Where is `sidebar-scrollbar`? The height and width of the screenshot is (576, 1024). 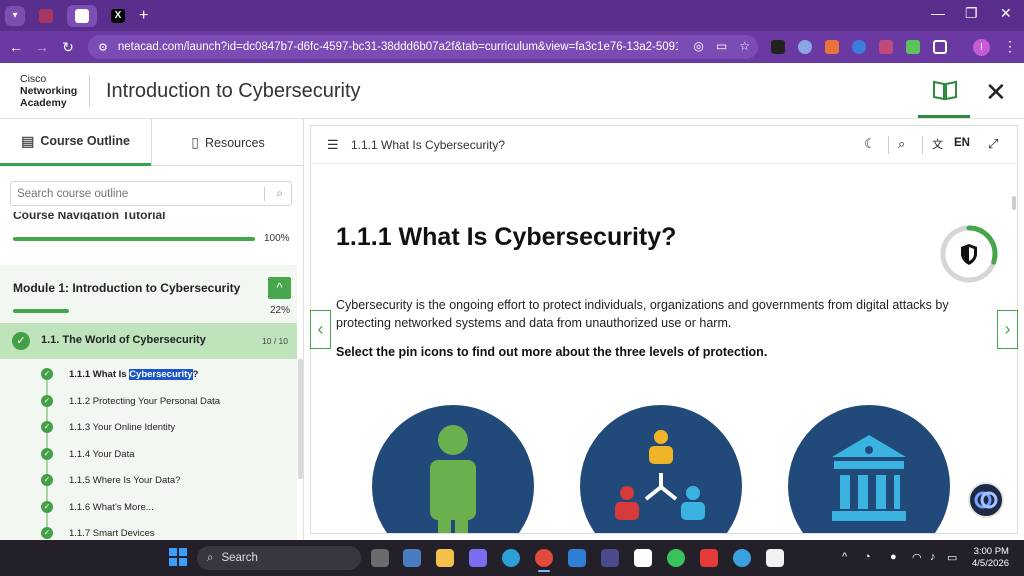 sidebar-scrollbar is located at coordinates (300, 419).